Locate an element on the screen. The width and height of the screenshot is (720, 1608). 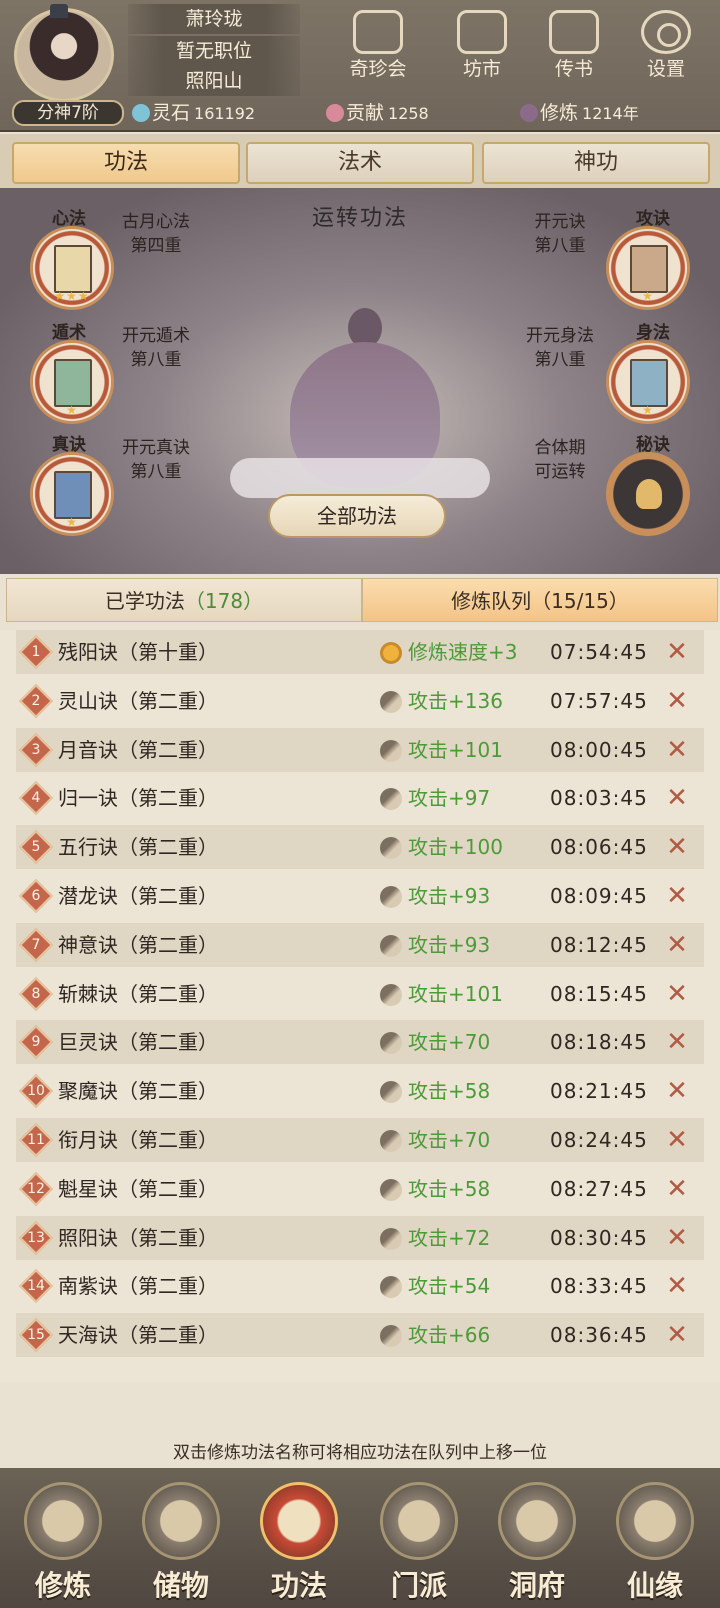
nav-cave-abode: 洞府 is located at coordinates (537, 1542).